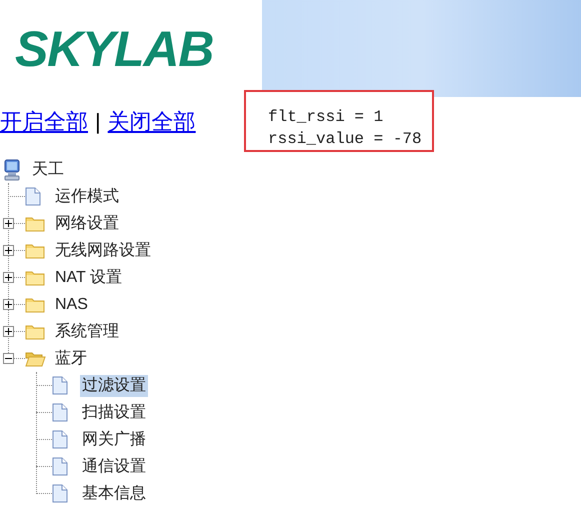 The height and width of the screenshot is (532, 581). I want to click on open-folder-icon, so click(35, 358).